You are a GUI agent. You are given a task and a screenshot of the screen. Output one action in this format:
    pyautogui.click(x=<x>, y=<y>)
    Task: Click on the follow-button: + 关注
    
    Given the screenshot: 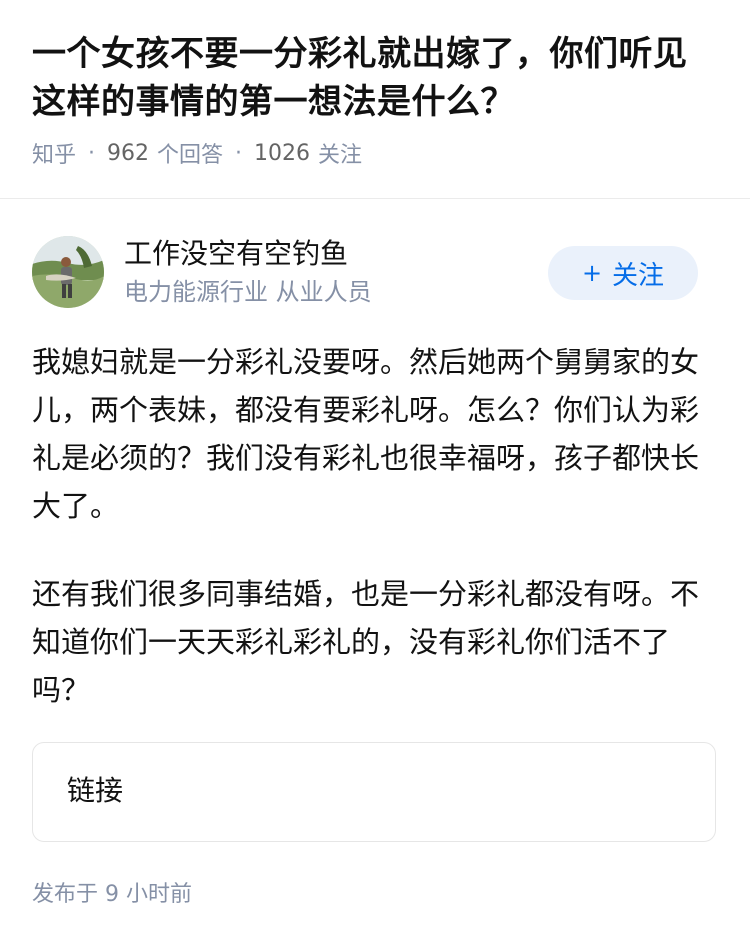 What is the action you would take?
    pyautogui.click(x=623, y=273)
    